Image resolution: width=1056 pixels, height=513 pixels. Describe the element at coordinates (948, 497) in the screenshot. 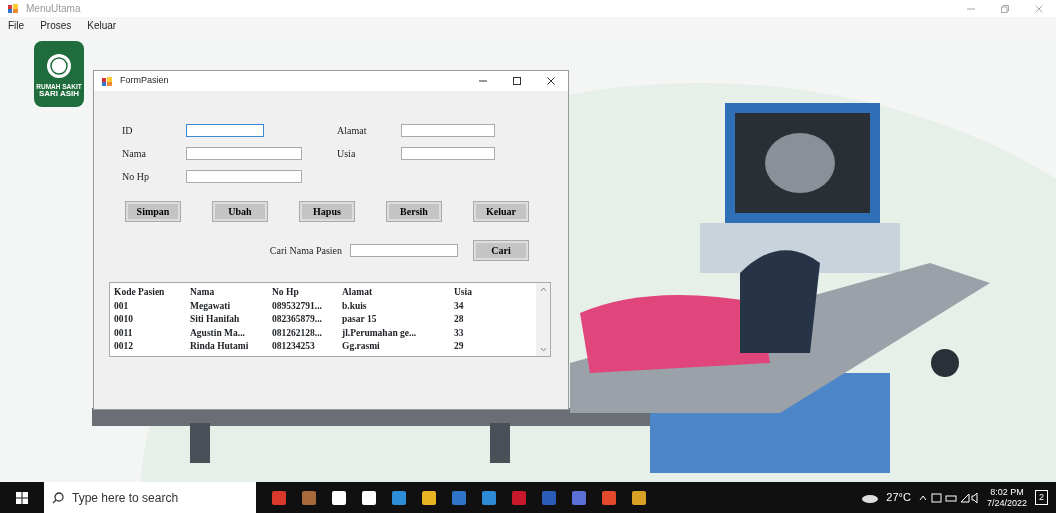

I see `system-tray-icons` at that location.